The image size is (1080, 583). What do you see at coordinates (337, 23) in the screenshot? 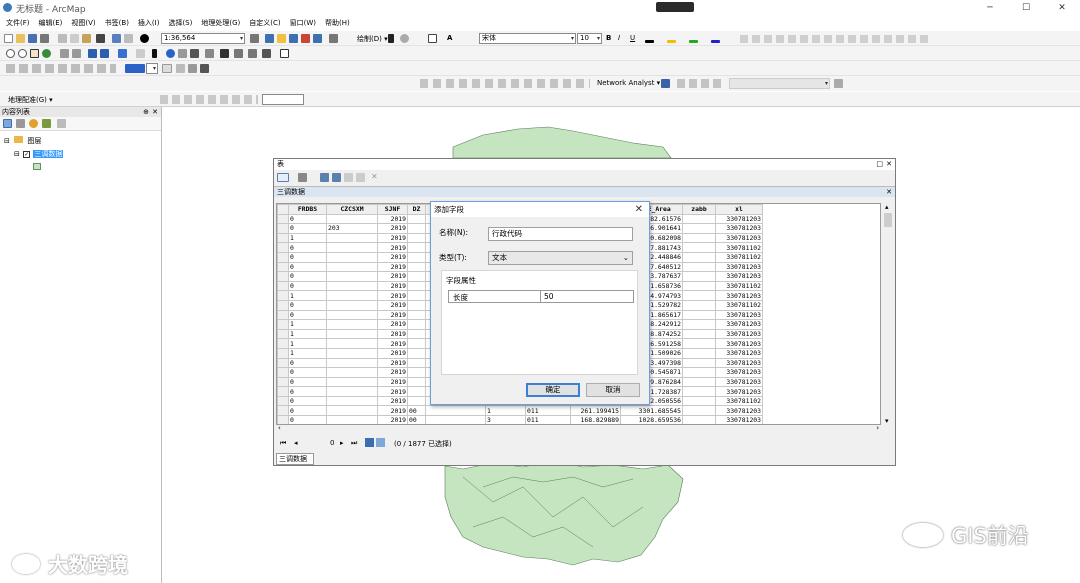
I see `menu-help: 帮助(H)` at bounding box center [337, 23].